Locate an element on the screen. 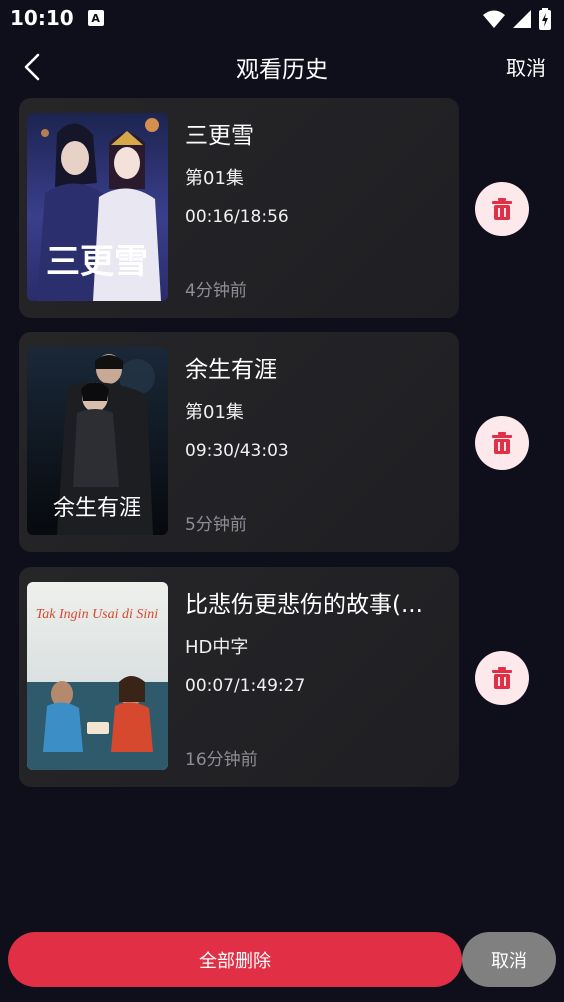  item-progress: 00:07/1:49:27 is located at coordinates (245, 686).